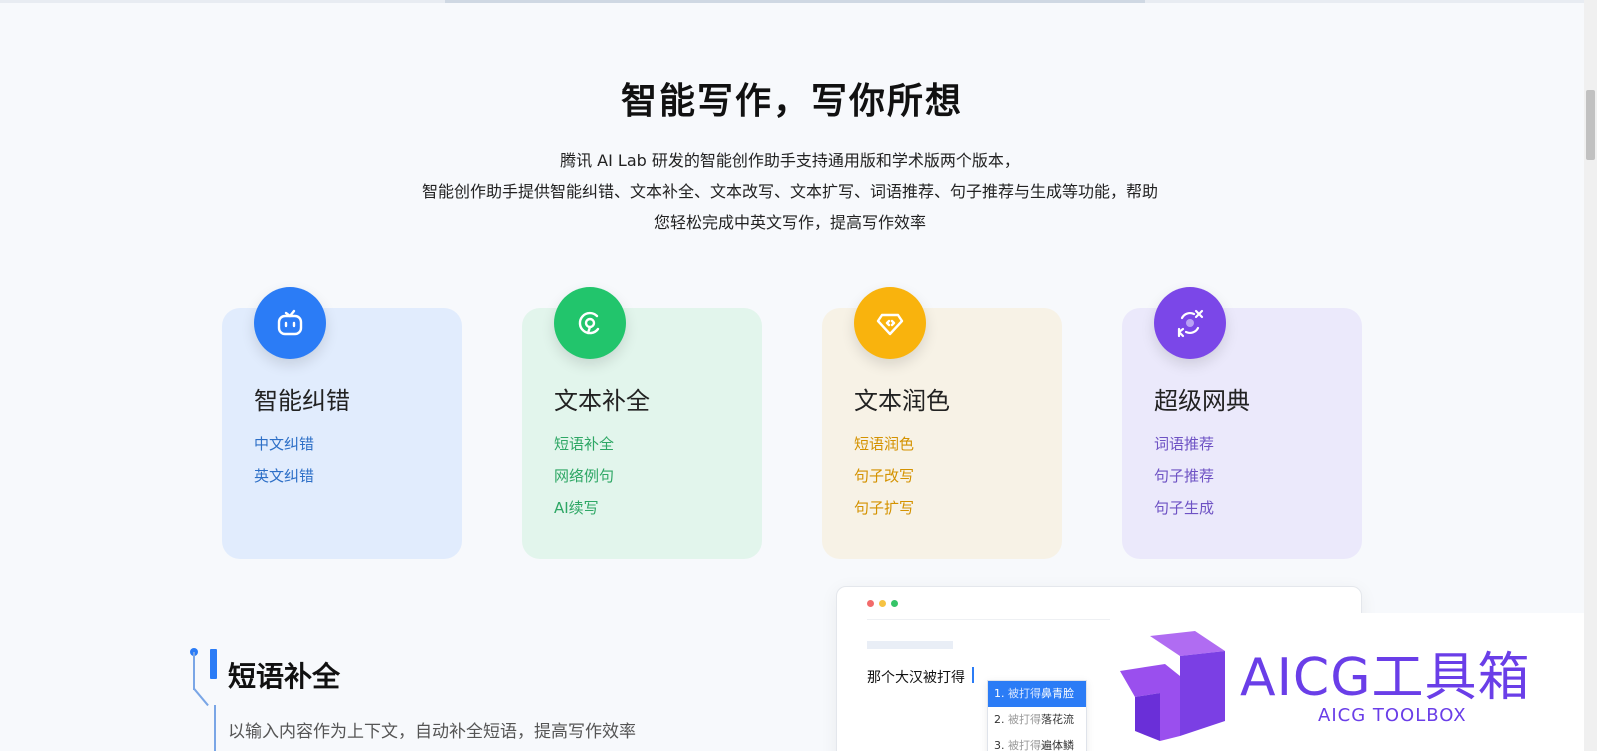  I want to click on top-border, so click(792, 1).